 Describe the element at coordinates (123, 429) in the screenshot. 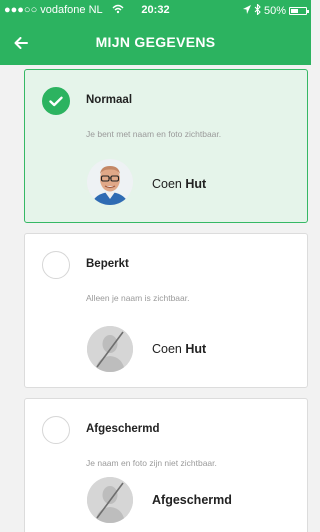

I see `option-title: Afgeschermd` at that location.